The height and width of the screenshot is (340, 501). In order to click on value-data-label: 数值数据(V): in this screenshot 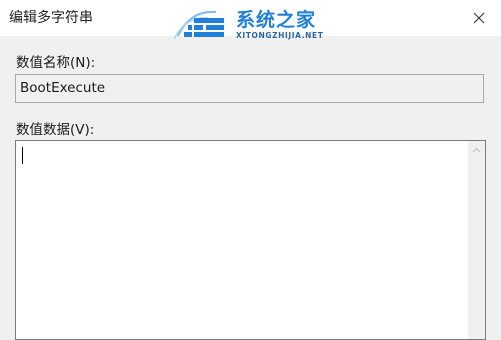, I will do `click(55, 130)`.